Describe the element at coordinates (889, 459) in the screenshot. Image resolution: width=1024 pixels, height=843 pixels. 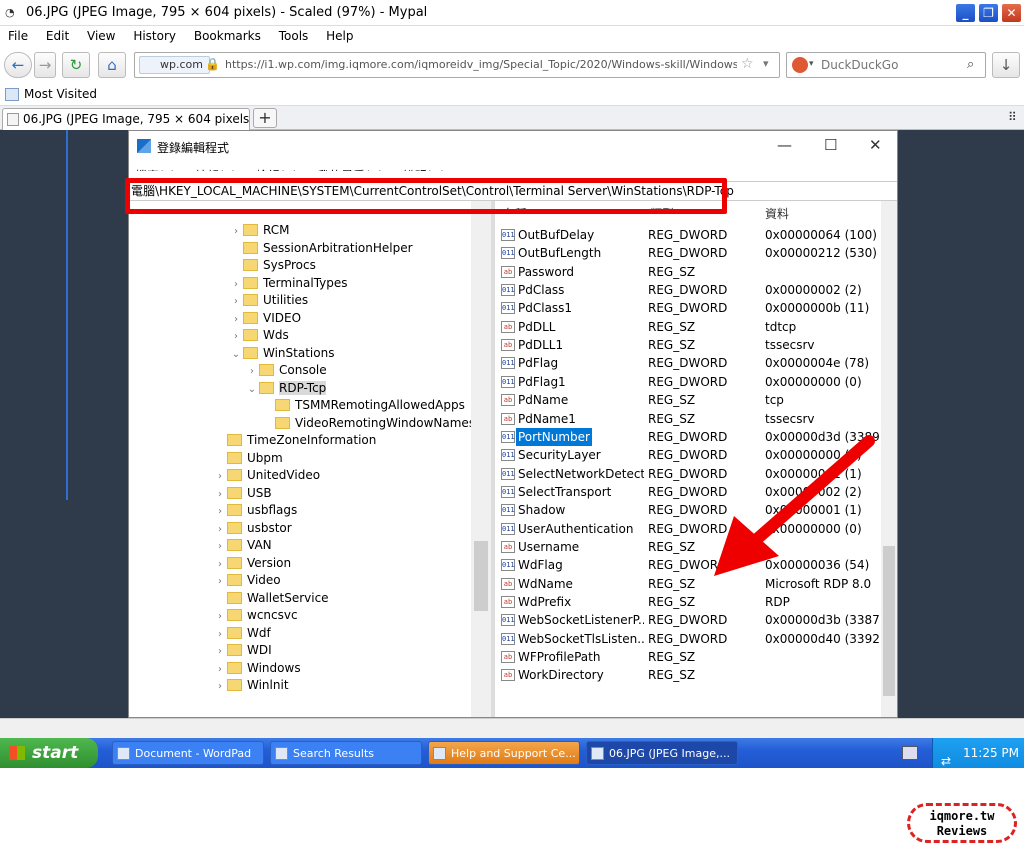
I see `values-scrollbar` at that location.